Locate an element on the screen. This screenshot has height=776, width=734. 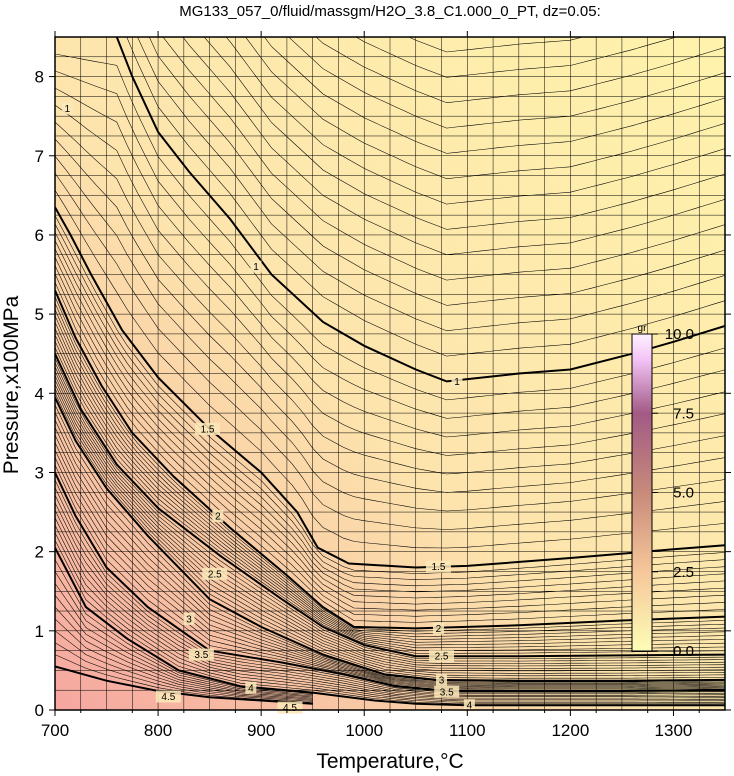
y-tick-label: 4 is located at coordinates (39, 393).